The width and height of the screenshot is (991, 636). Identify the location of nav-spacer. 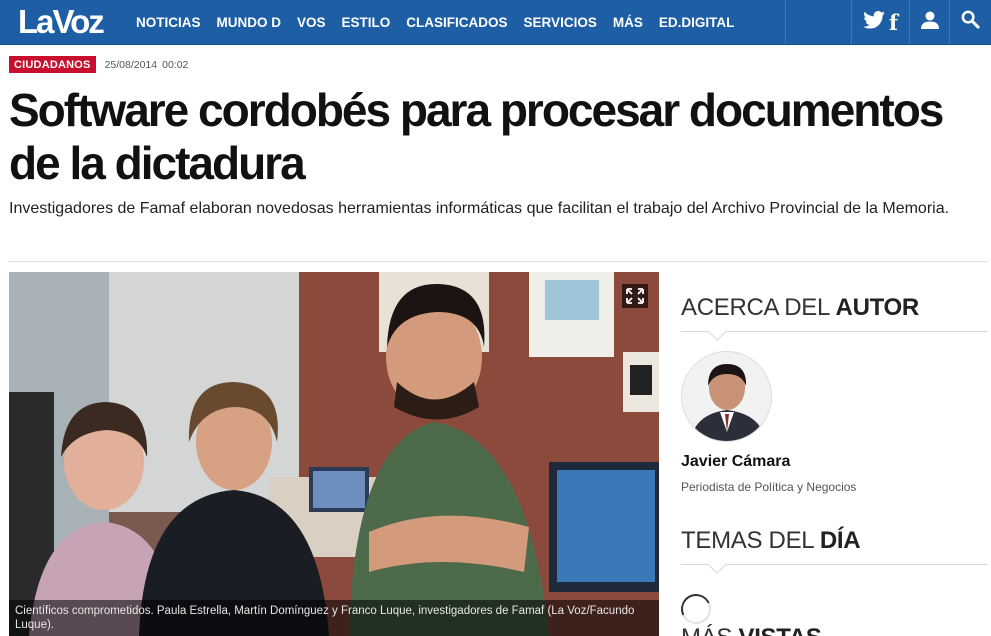
(818, 22).